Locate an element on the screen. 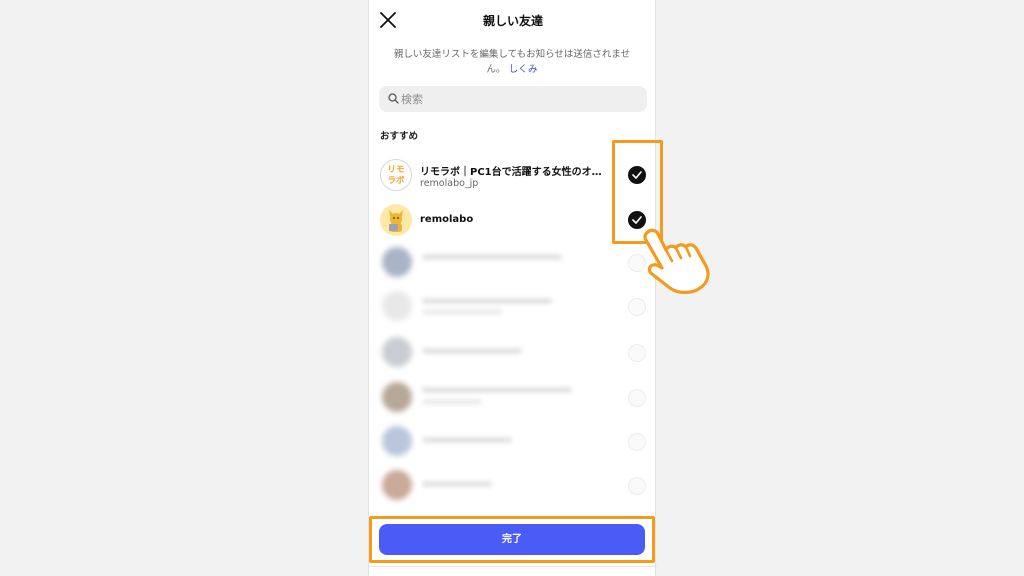 The height and width of the screenshot is (576, 1024). search-bar is located at coordinates (513, 99).